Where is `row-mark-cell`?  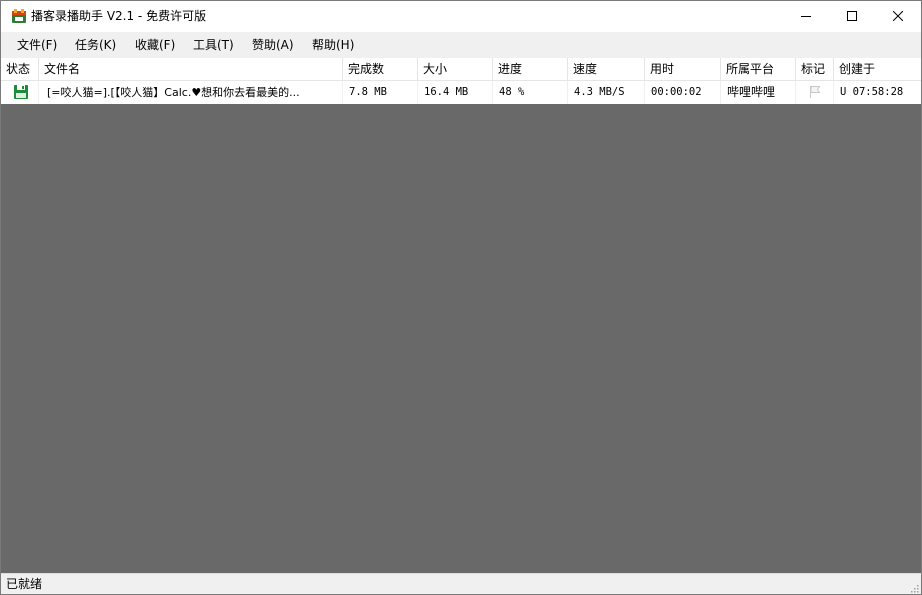 row-mark-cell is located at coordinates (815, 92).